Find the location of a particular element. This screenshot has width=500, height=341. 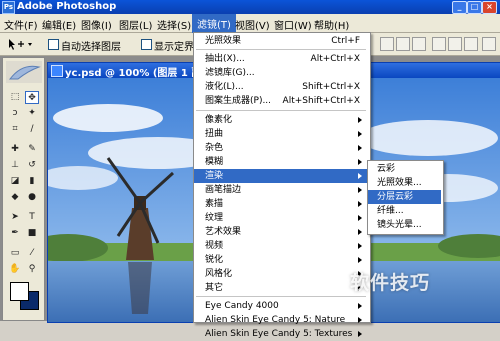

filter-menu-item: 锐化 is located at coordinates (281, 260).